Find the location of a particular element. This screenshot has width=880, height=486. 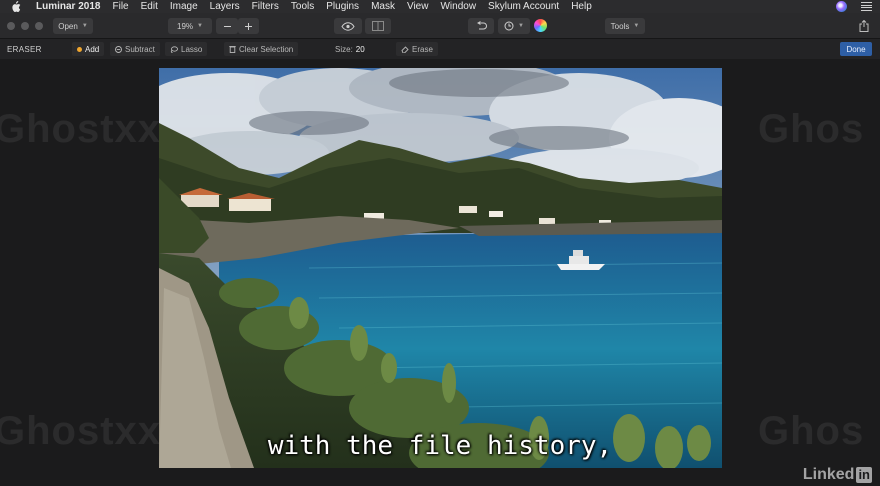

subtract-mode-button: Subtract is located at coordinates (135, 49).